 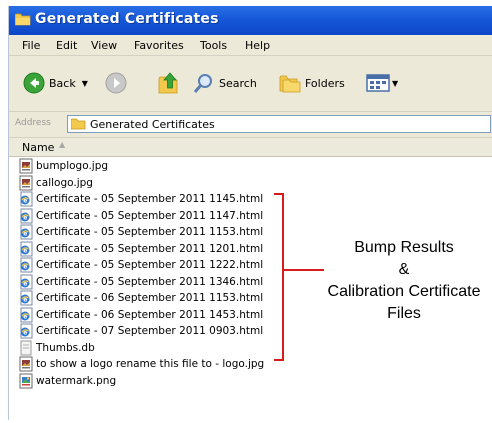 I want to click on menu-bar: File Edit View Favorites Tools Help, so click(x=250, y=45).